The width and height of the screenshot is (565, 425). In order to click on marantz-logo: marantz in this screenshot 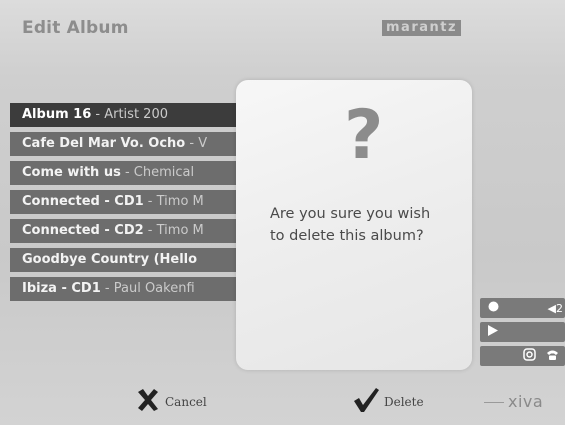, I will do `click(471, 28)`.